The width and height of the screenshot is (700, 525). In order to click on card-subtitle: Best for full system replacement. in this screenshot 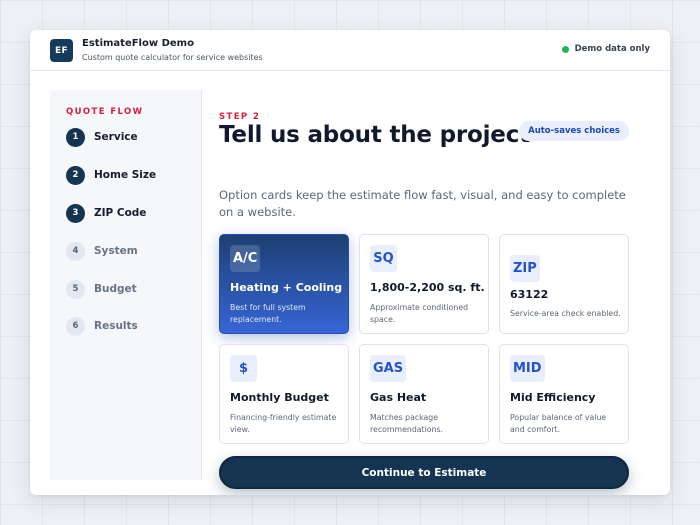, I will do `click(268, 313)`.